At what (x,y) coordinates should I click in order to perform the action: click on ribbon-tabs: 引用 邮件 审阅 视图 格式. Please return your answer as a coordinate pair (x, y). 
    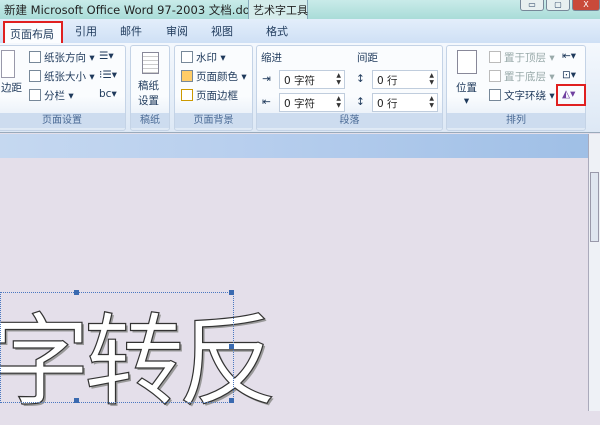
    Looking at the image, I should click on (300, 31).